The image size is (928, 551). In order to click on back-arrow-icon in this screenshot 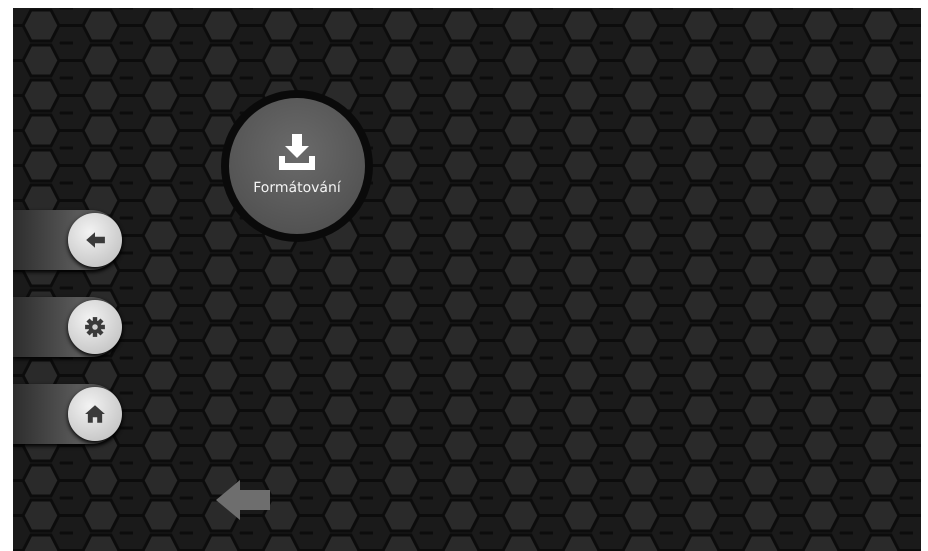, I will do `click(243, 500)`.